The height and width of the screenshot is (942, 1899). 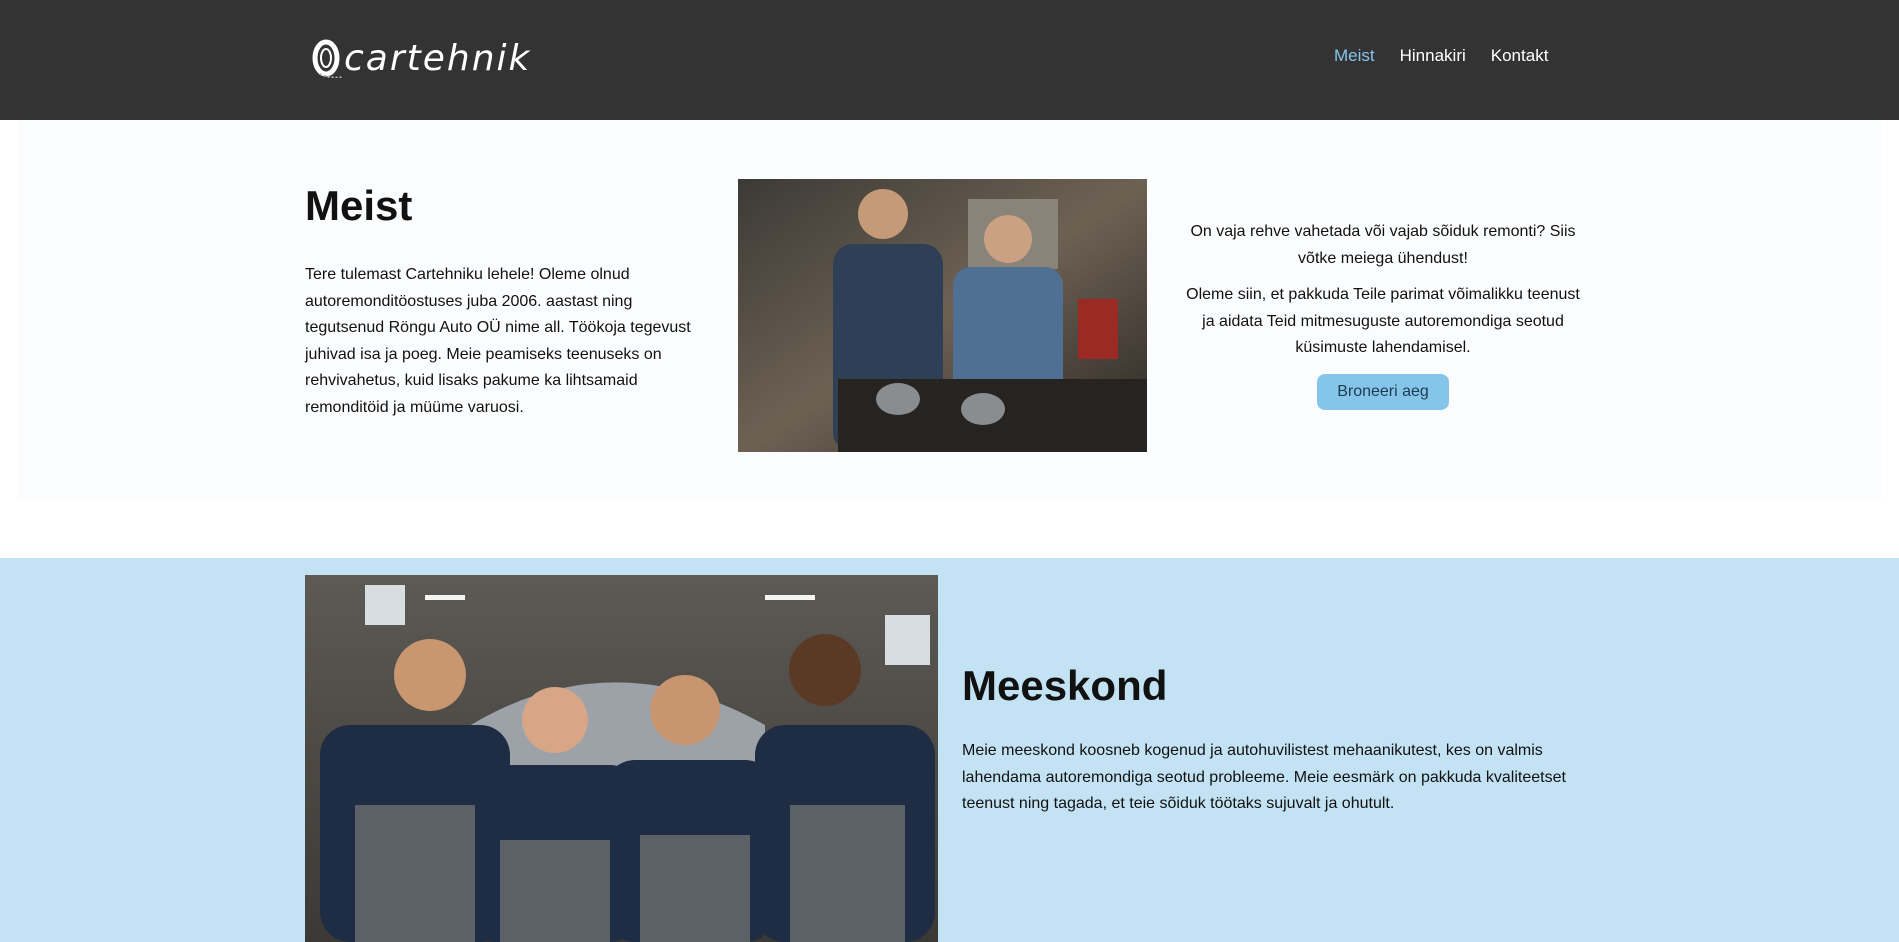 I want to click on book-appointment-button: Broneeri aeg, so click(x=1383, y=391).